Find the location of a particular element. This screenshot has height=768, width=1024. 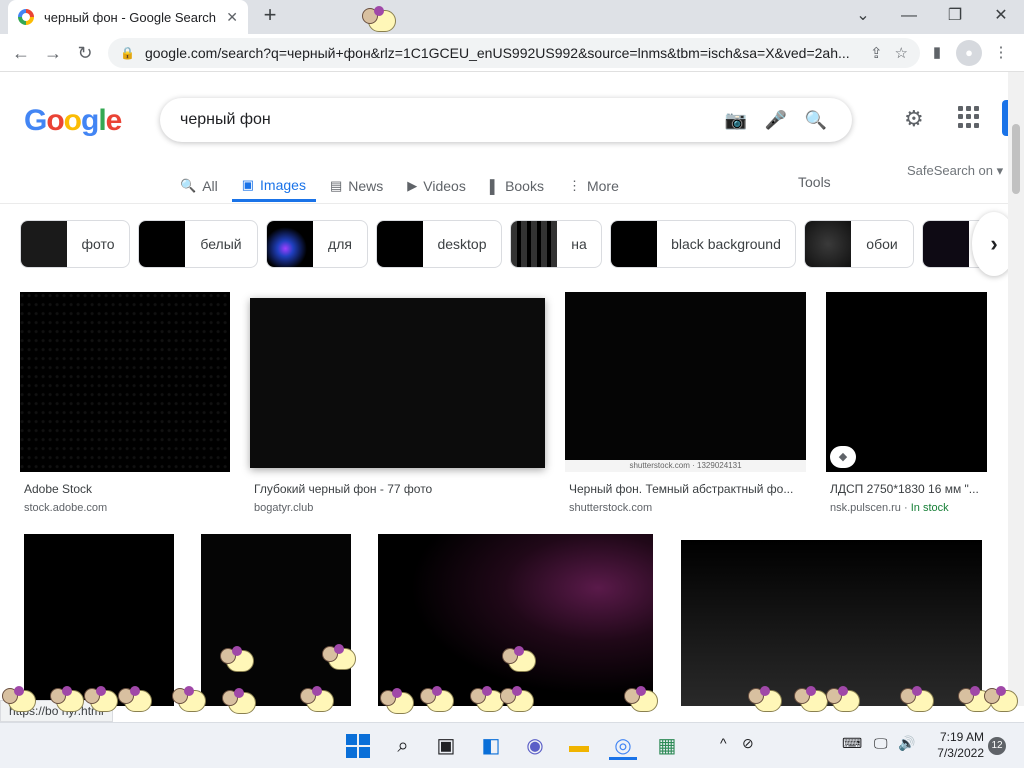

google-apps-icon is located at coordinates (969, 117).